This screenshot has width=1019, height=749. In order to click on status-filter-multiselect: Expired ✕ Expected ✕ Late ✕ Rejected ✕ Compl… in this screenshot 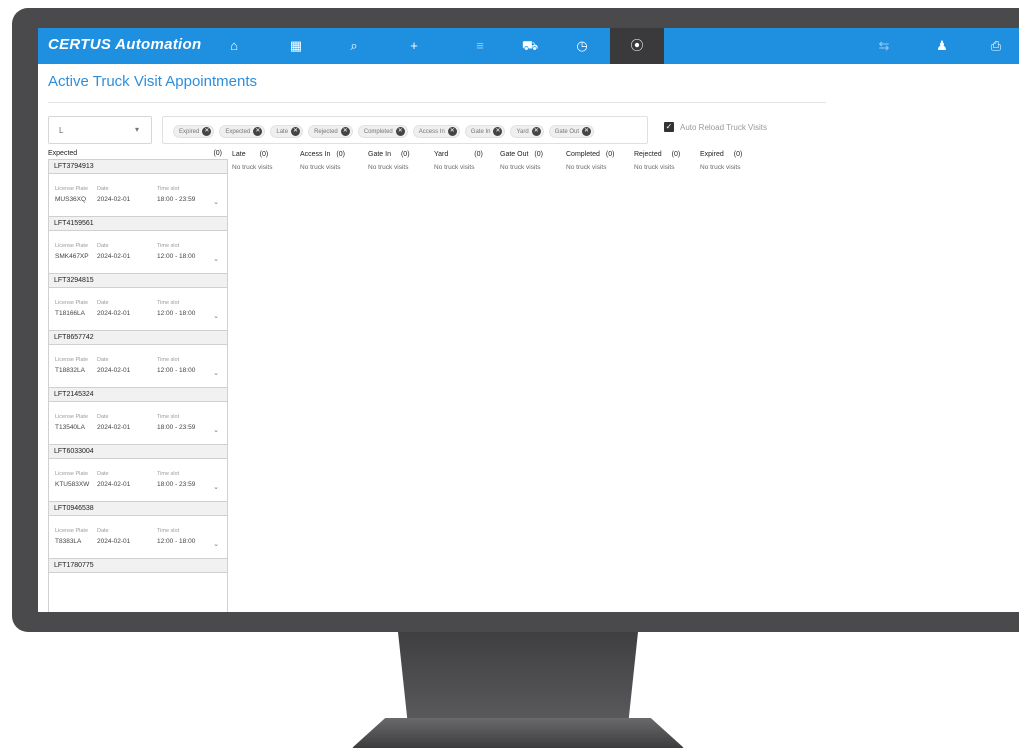, I will do `click(417, 130)`.